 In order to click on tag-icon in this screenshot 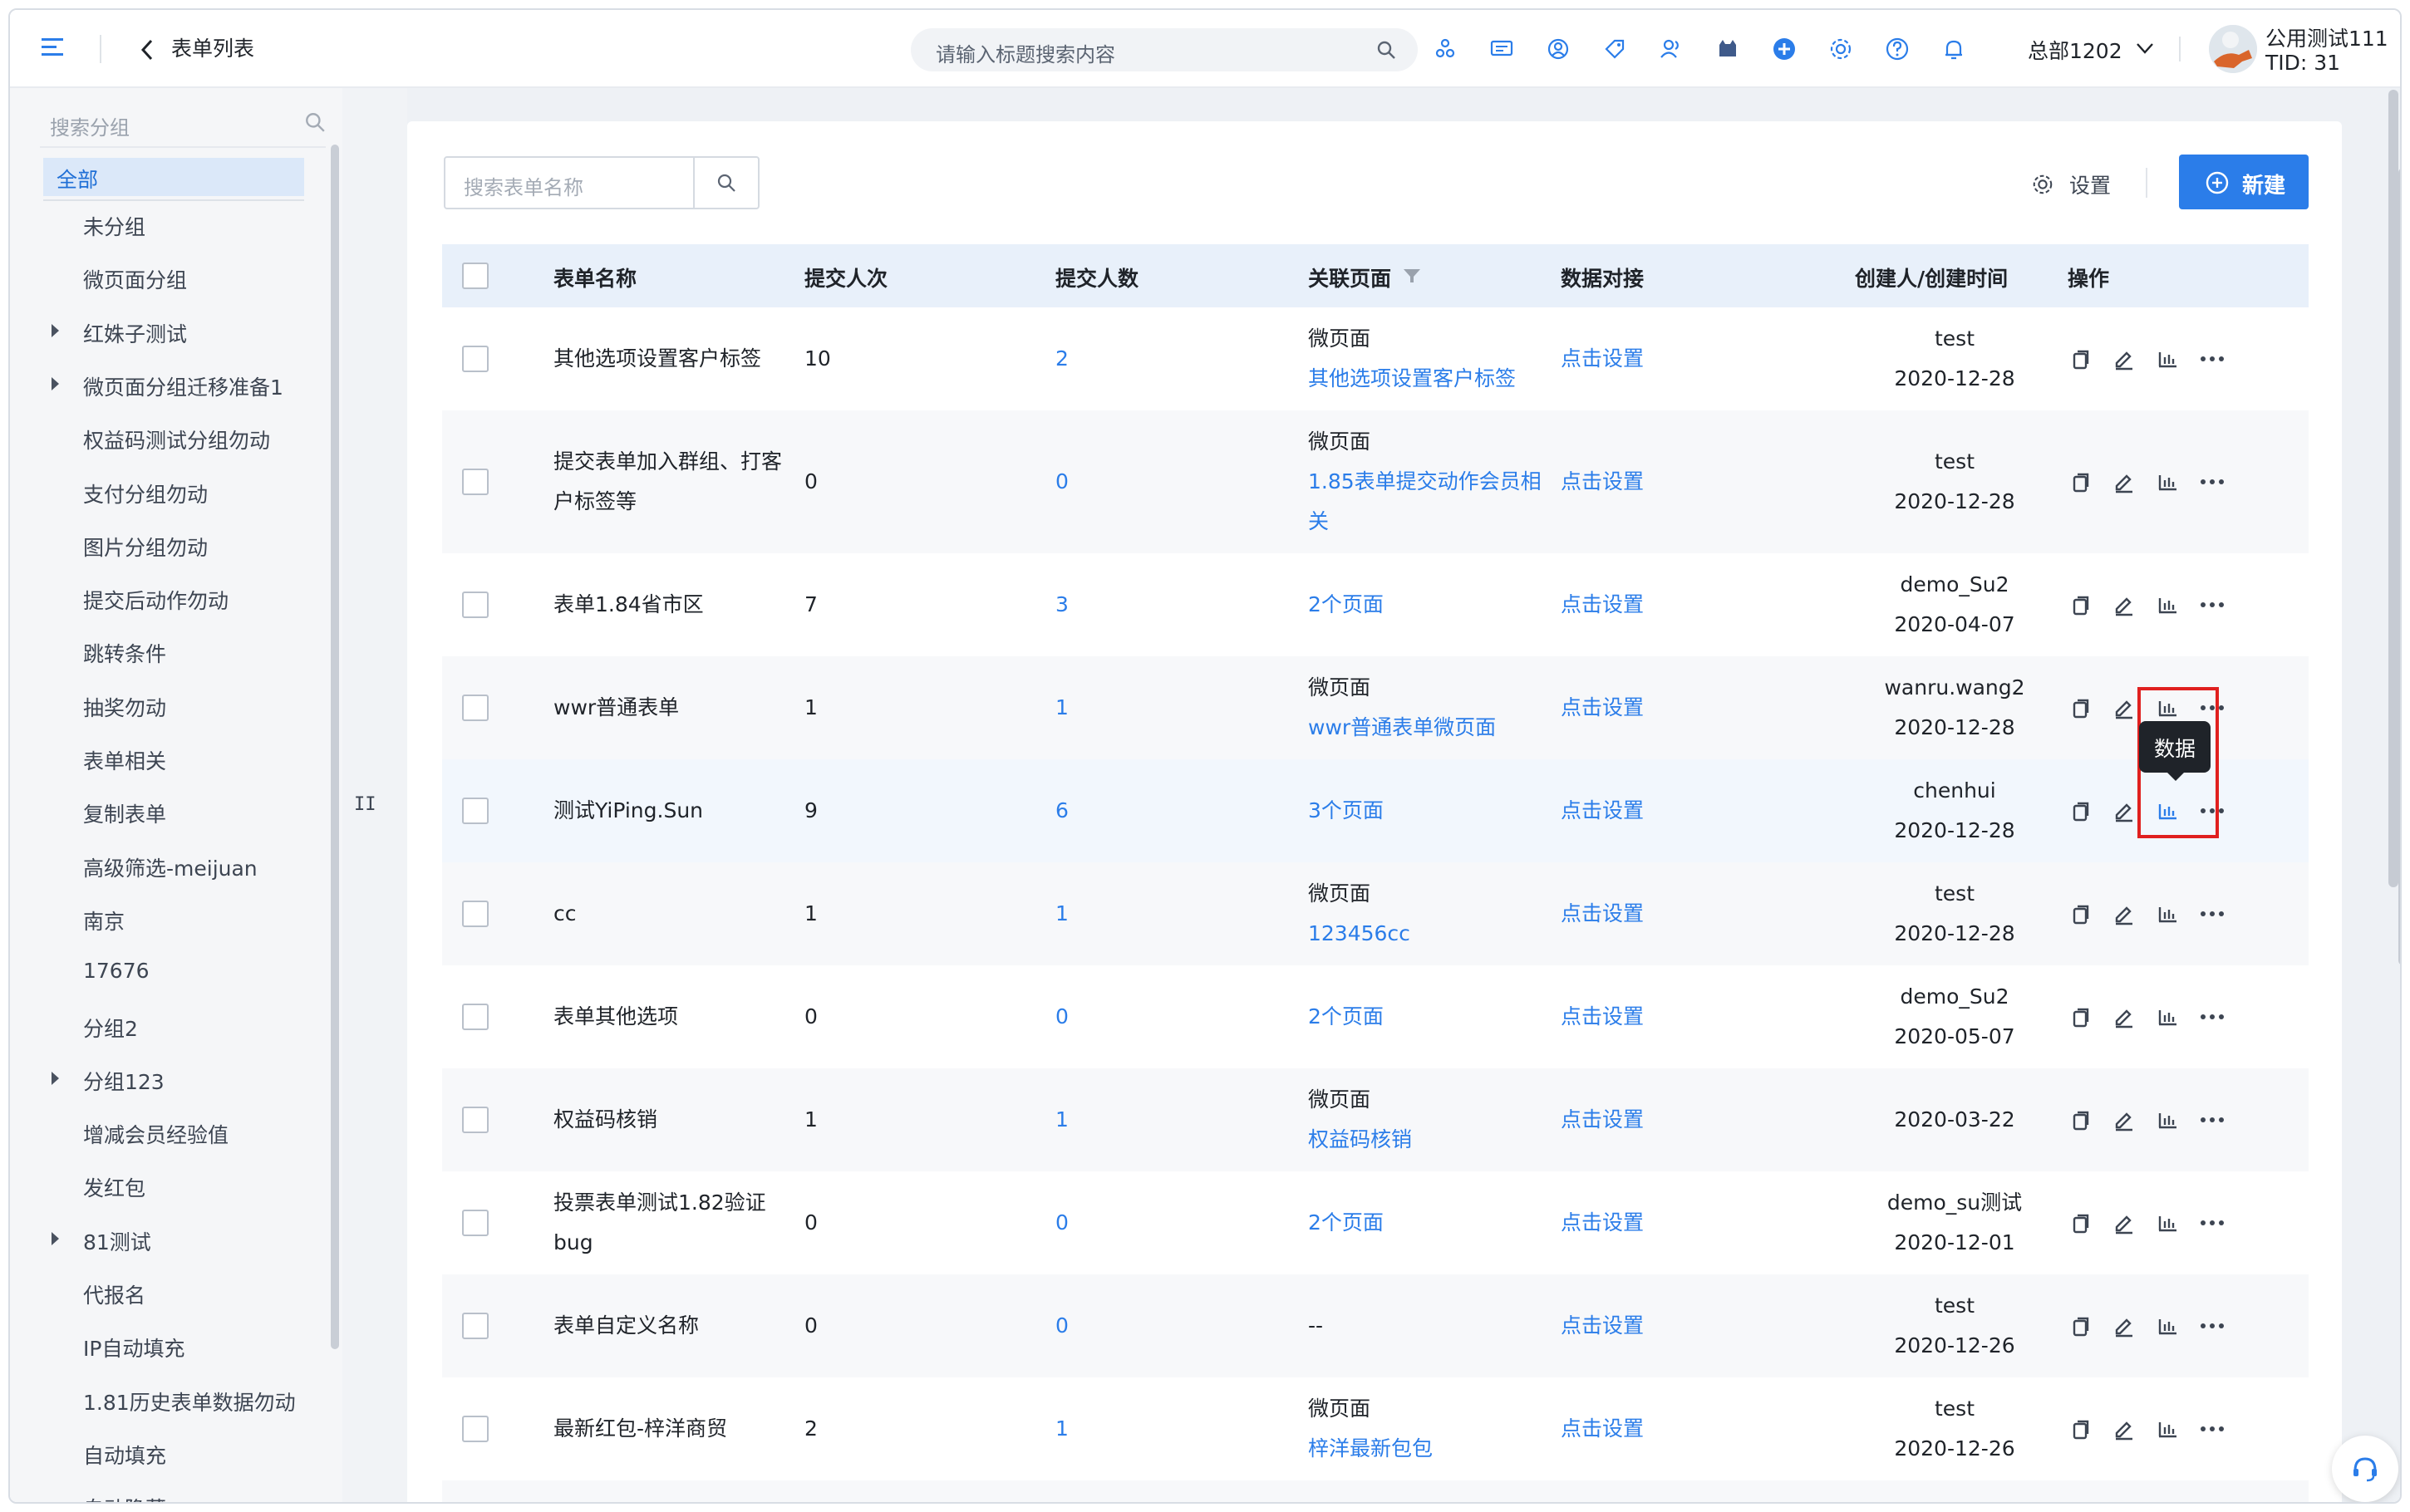, I will do `click(1614, 49)`.